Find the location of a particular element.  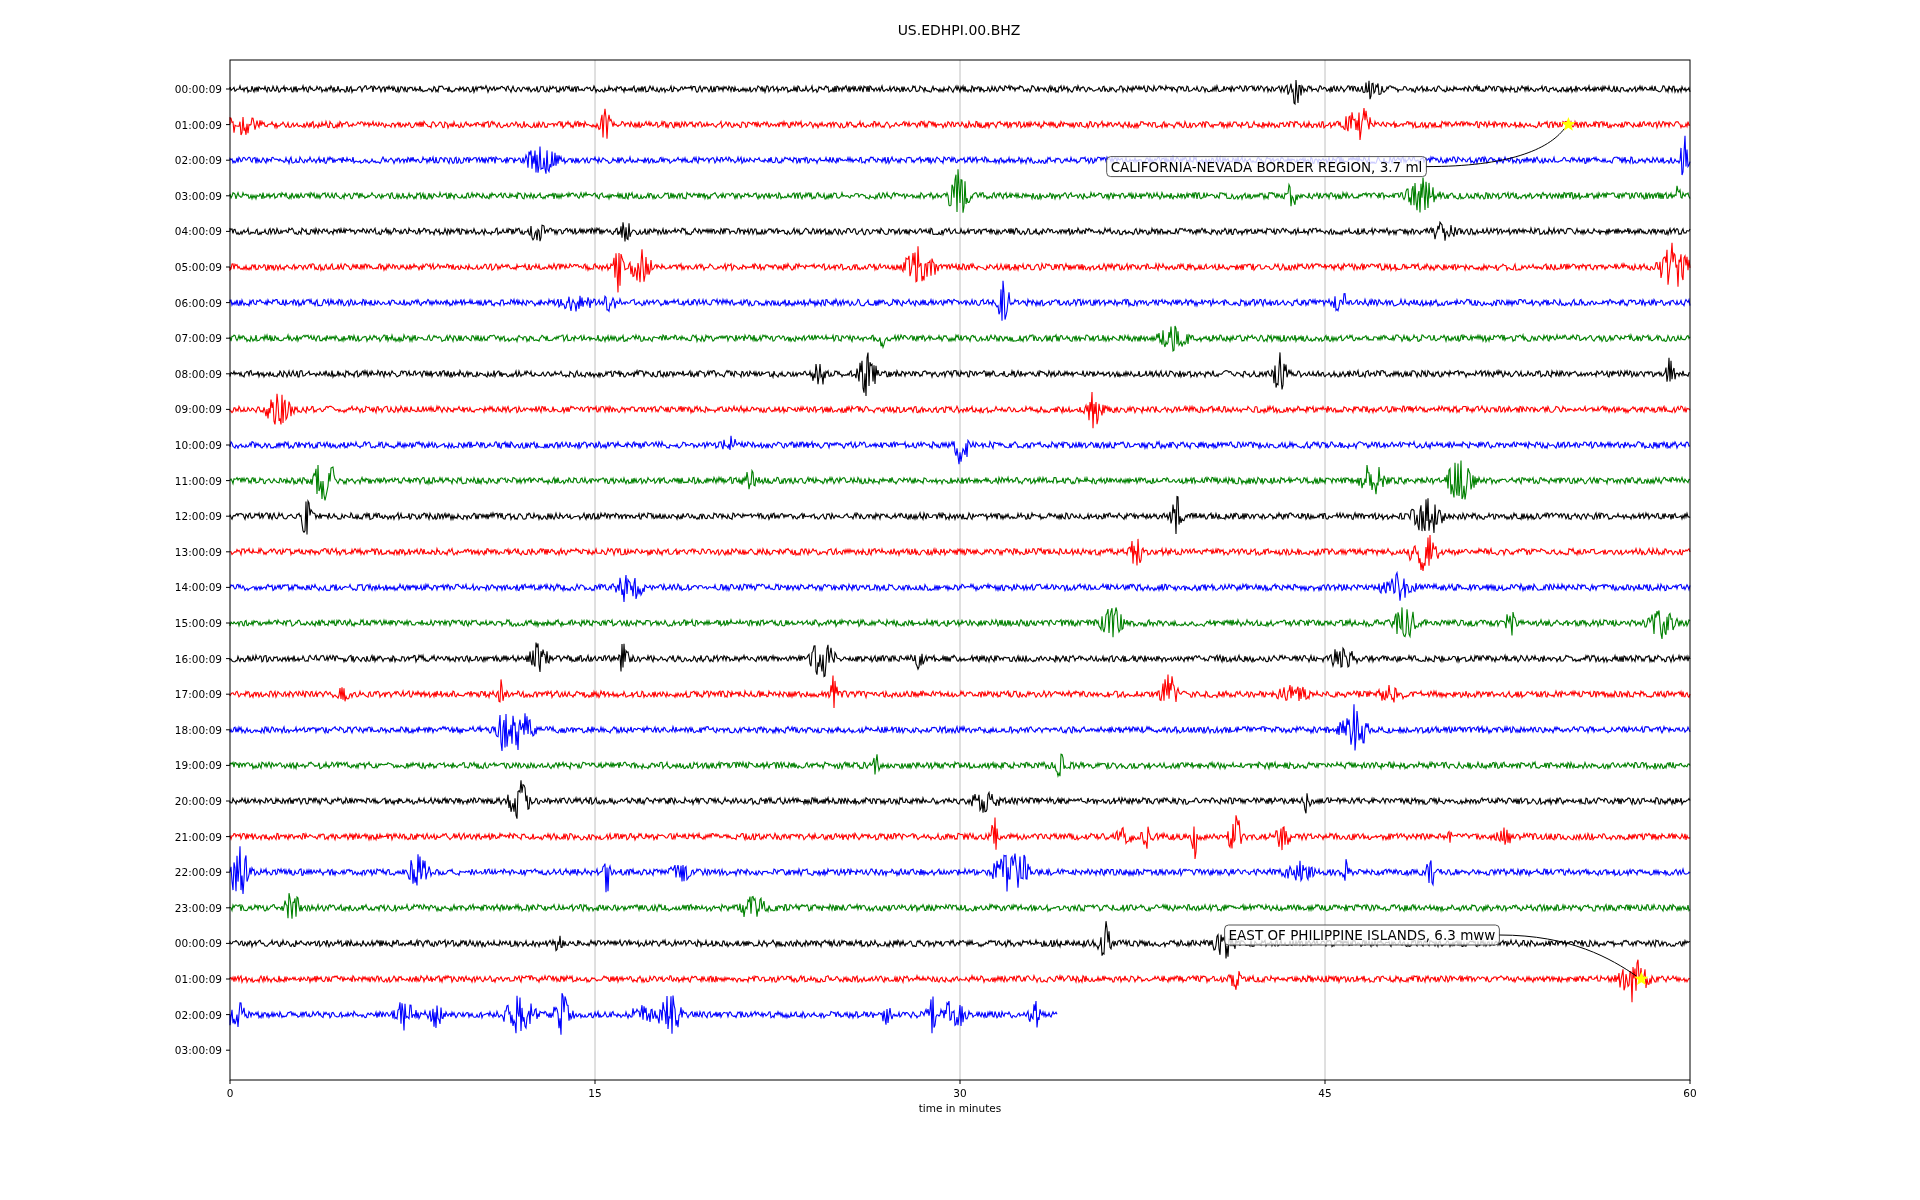

y-tick-label: 21:00:09 is located at coordinates (198, 836).